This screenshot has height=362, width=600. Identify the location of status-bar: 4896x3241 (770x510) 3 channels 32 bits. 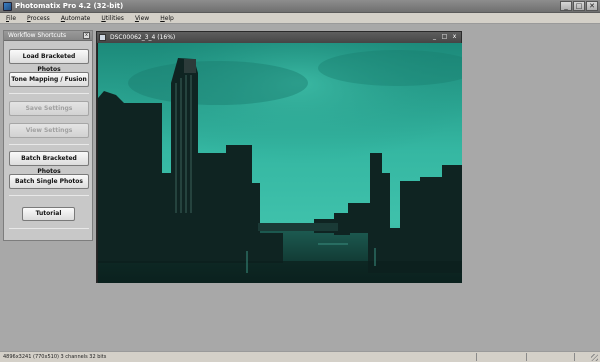
(300, 356).